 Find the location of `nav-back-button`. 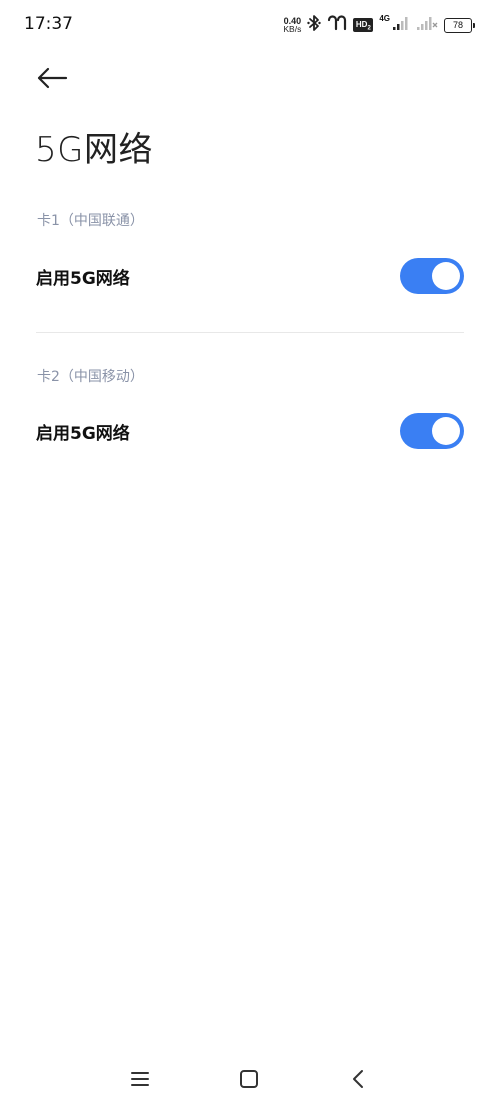

nav-back-button is located at coordinates (358, 1081).